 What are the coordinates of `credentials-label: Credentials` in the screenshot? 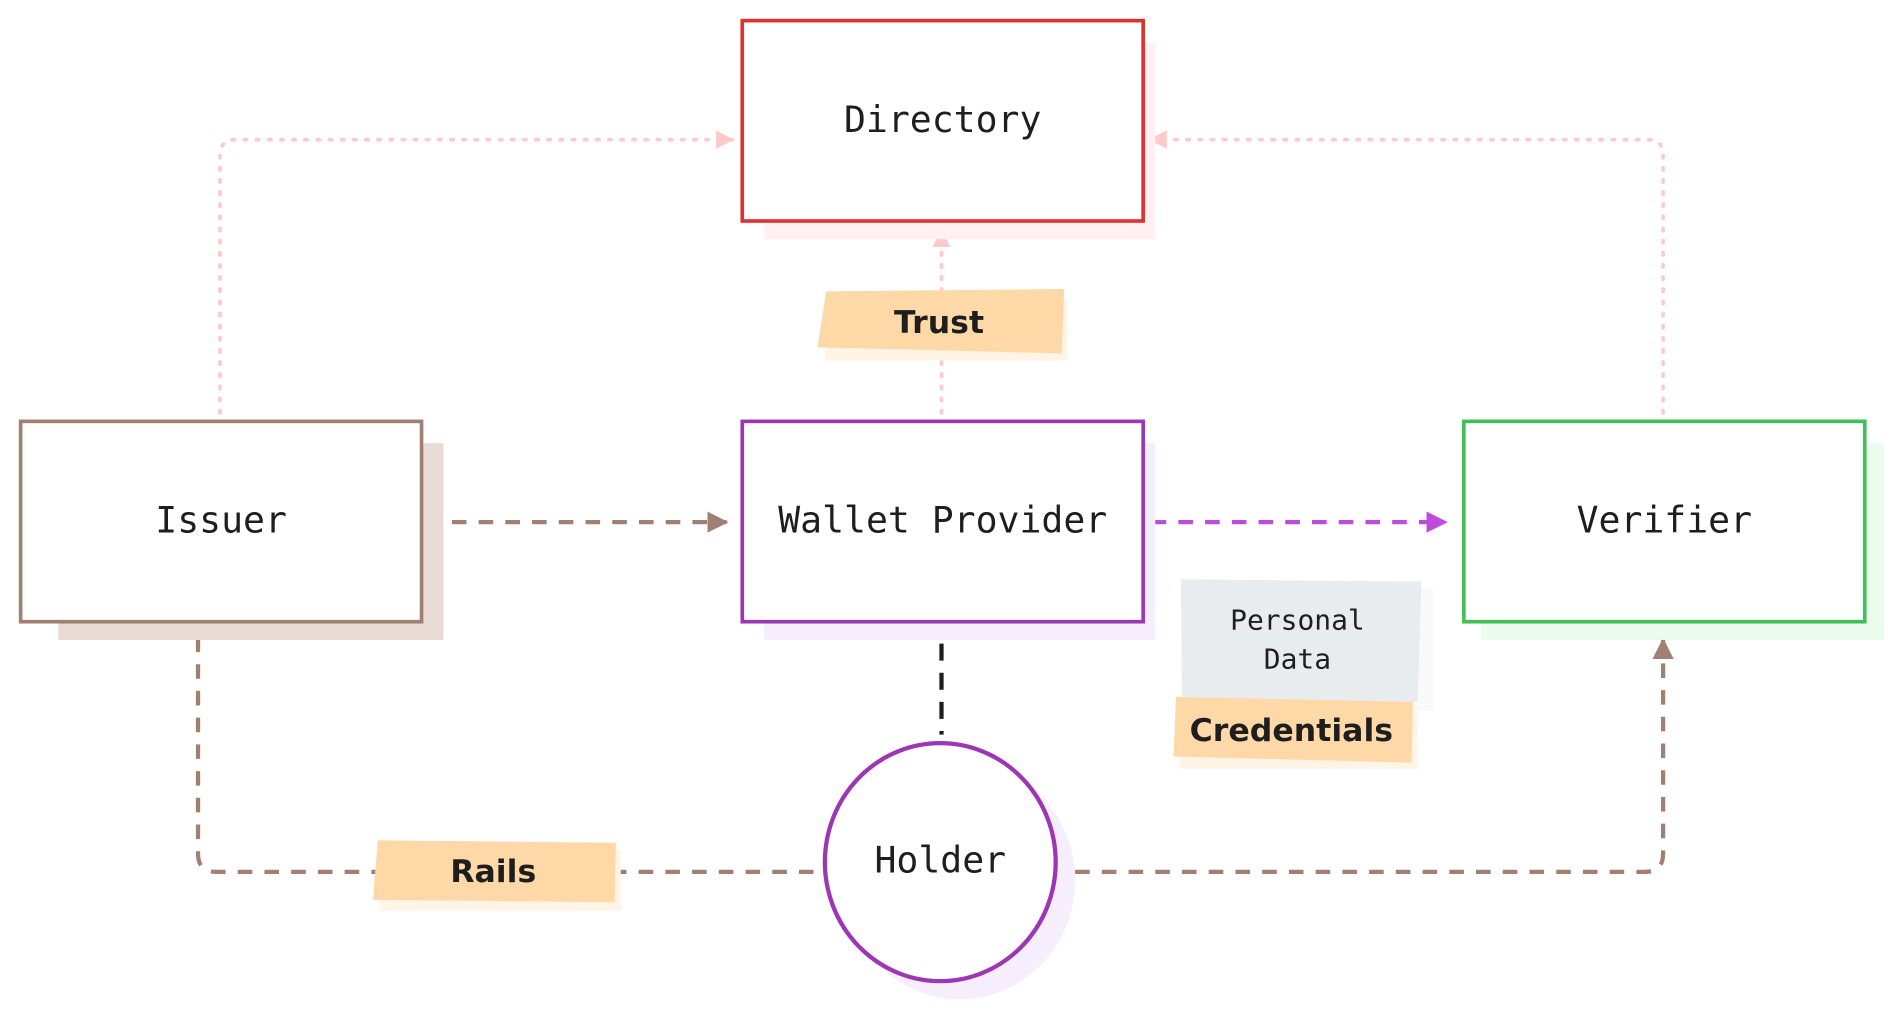 It's located at (1295, 733).